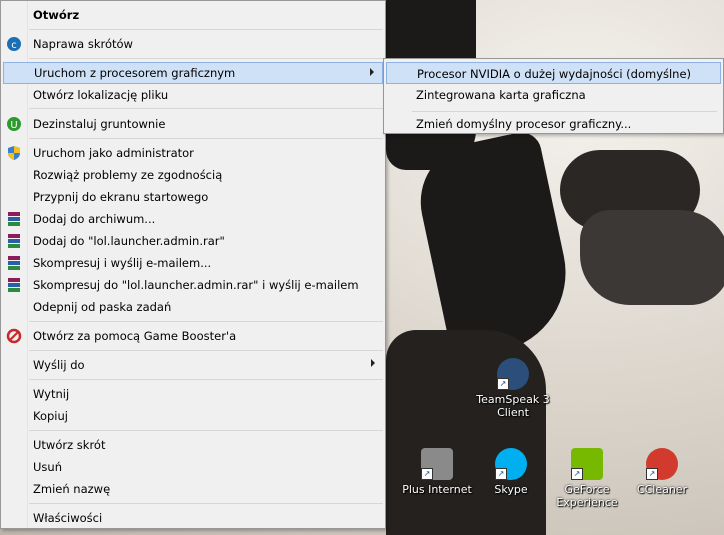 This screenshot has width=724, height=535. What do you see at coordinates (513, 406) in the screenshot?
I see `desktop-icon-label: TeamSpeak 3 Client` at bounding box center [513, 406].